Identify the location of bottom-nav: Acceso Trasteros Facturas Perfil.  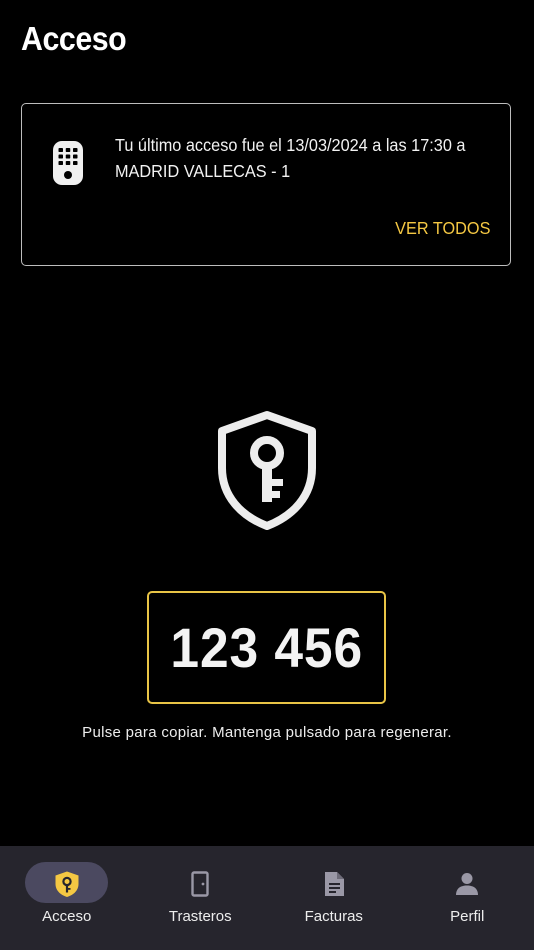
(267, 898).